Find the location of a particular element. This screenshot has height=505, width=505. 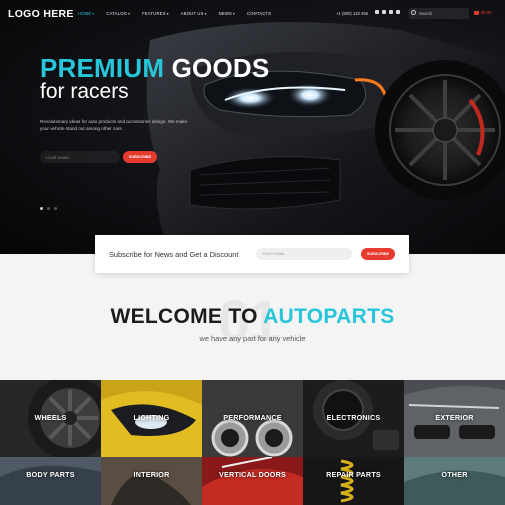

menu-item-about: ABOUT US▾ is located at coordinates (194, 13).